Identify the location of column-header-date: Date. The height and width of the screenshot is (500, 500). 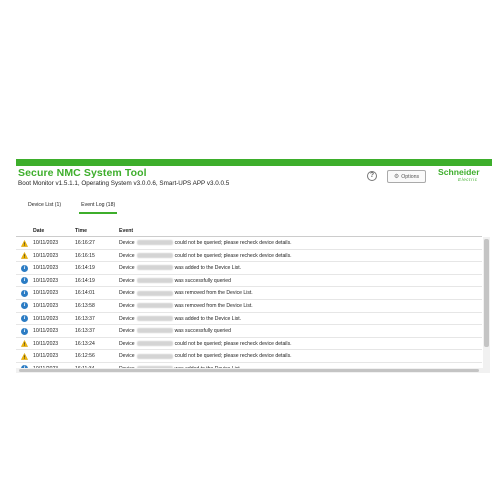
(38, 231).